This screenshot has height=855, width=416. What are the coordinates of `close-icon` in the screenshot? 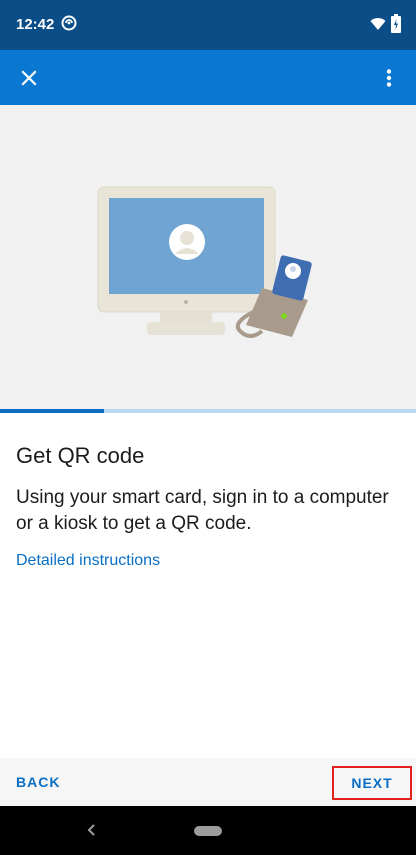 It's located at (29, 78).